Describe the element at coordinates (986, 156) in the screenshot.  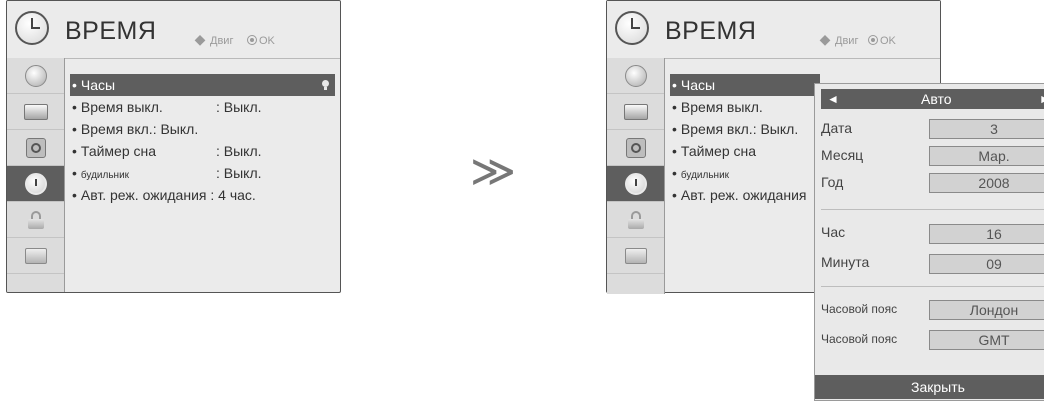
I see `month-field: Мар.` at that location.